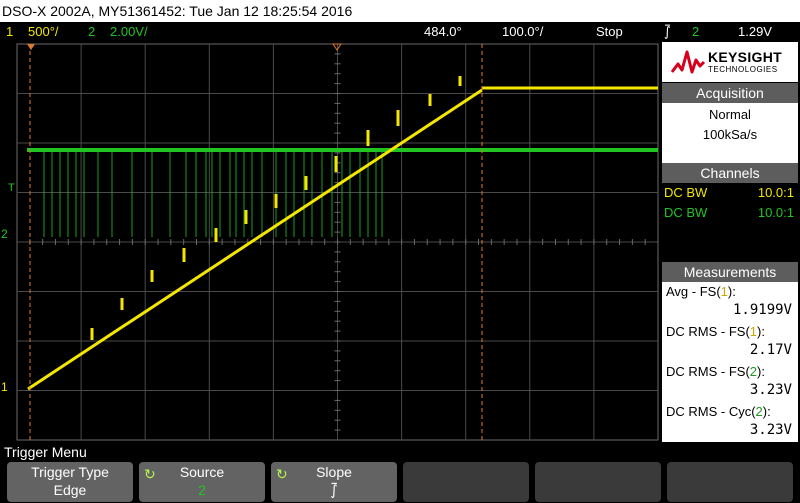  What do you see at coordinates (45, 452) in the screenshot?
I see `menu-title: Trigger Menu` at bounding box center [45, 452].